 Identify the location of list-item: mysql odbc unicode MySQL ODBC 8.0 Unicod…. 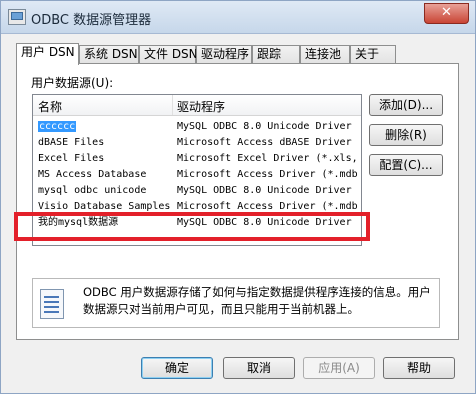
(197, 191).